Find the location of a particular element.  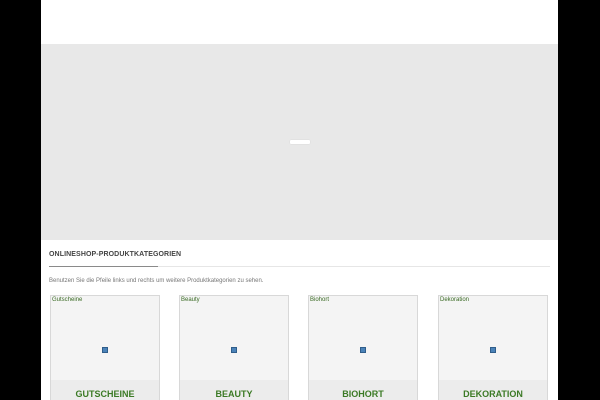

category-image-alt: Gutscheine is located at coordinates (67, 300).